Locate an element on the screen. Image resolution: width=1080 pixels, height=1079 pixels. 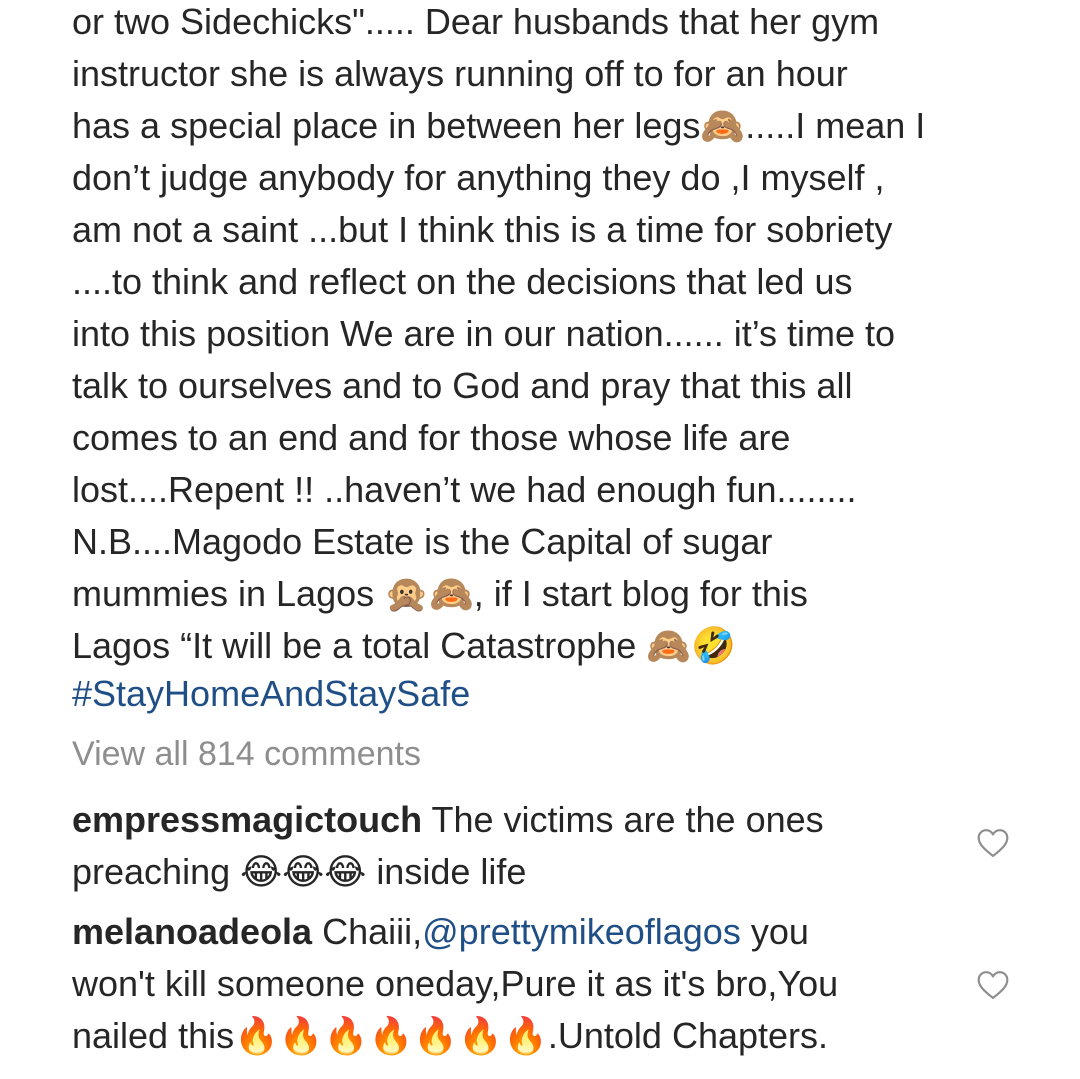
hashtag-link: #StayHomeAndStaySafe is located at coordinates (271, 694).